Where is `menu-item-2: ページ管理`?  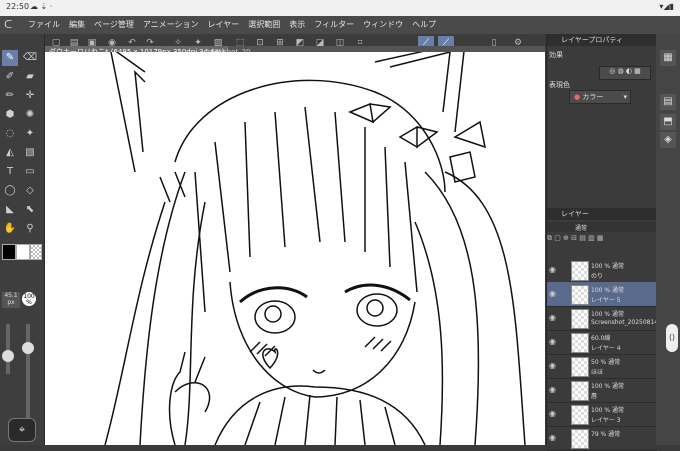
menu-item-2: ページ管理 is located at coordinates (114, 24).